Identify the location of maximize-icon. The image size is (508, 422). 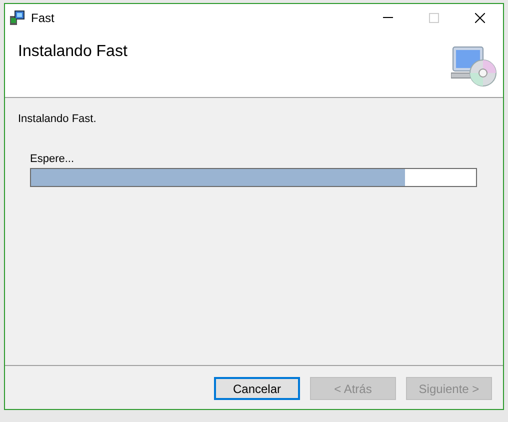
(434, 17).